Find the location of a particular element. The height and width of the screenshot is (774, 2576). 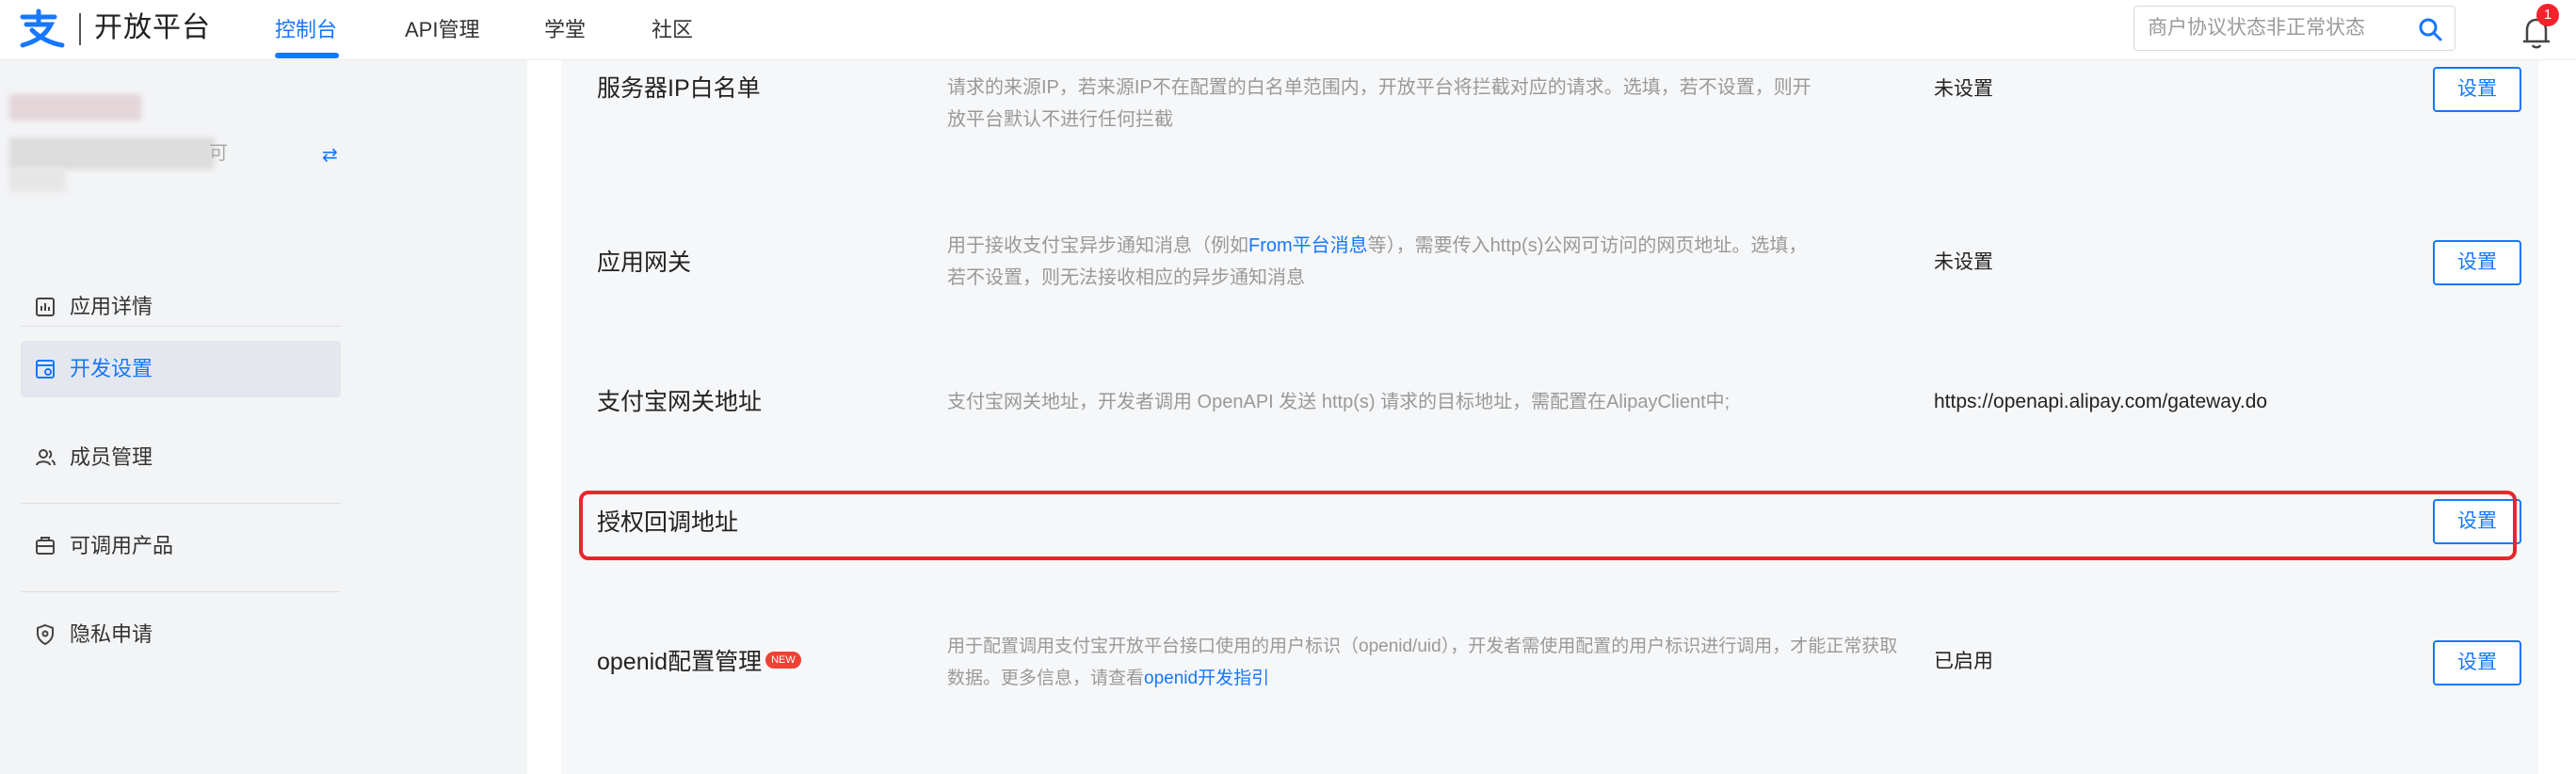

description-line: 若不设置，则无法接收相应的异步通知消息 is located at coordinates (1126, 277).